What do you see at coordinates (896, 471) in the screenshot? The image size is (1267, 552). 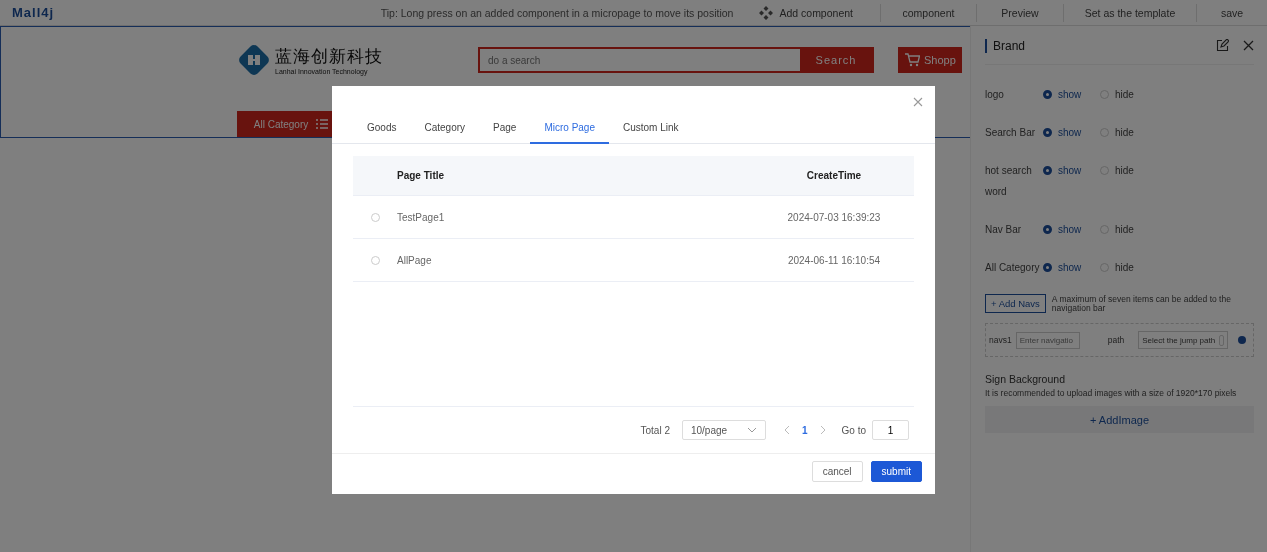 I see `dialog-button: submit` at bounding box center [896, 471].